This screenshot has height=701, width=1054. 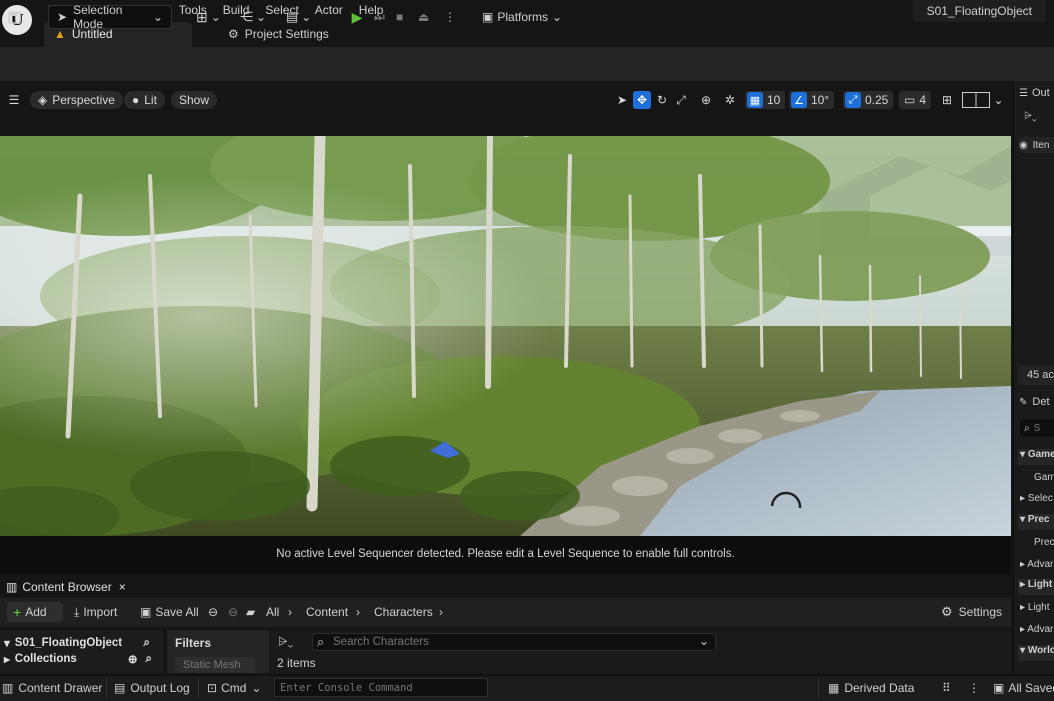 I want to click on content-browser-settings-button: ⚙ Settings, so click(x=971, y=612).